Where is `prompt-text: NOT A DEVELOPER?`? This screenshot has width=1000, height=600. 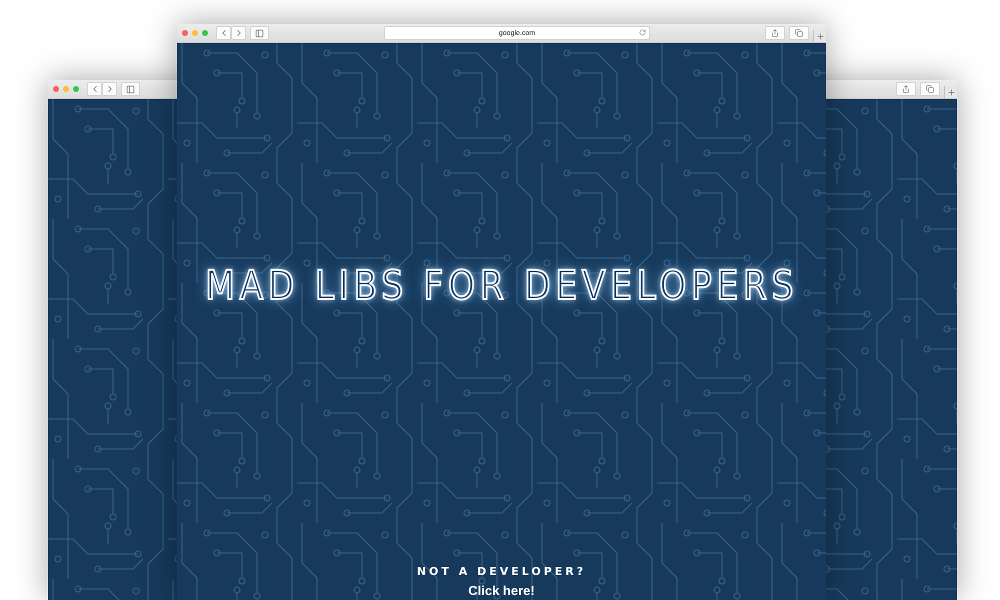 prompt-text: NOT A DEVELOPER? is located at coordinates (501, 571).